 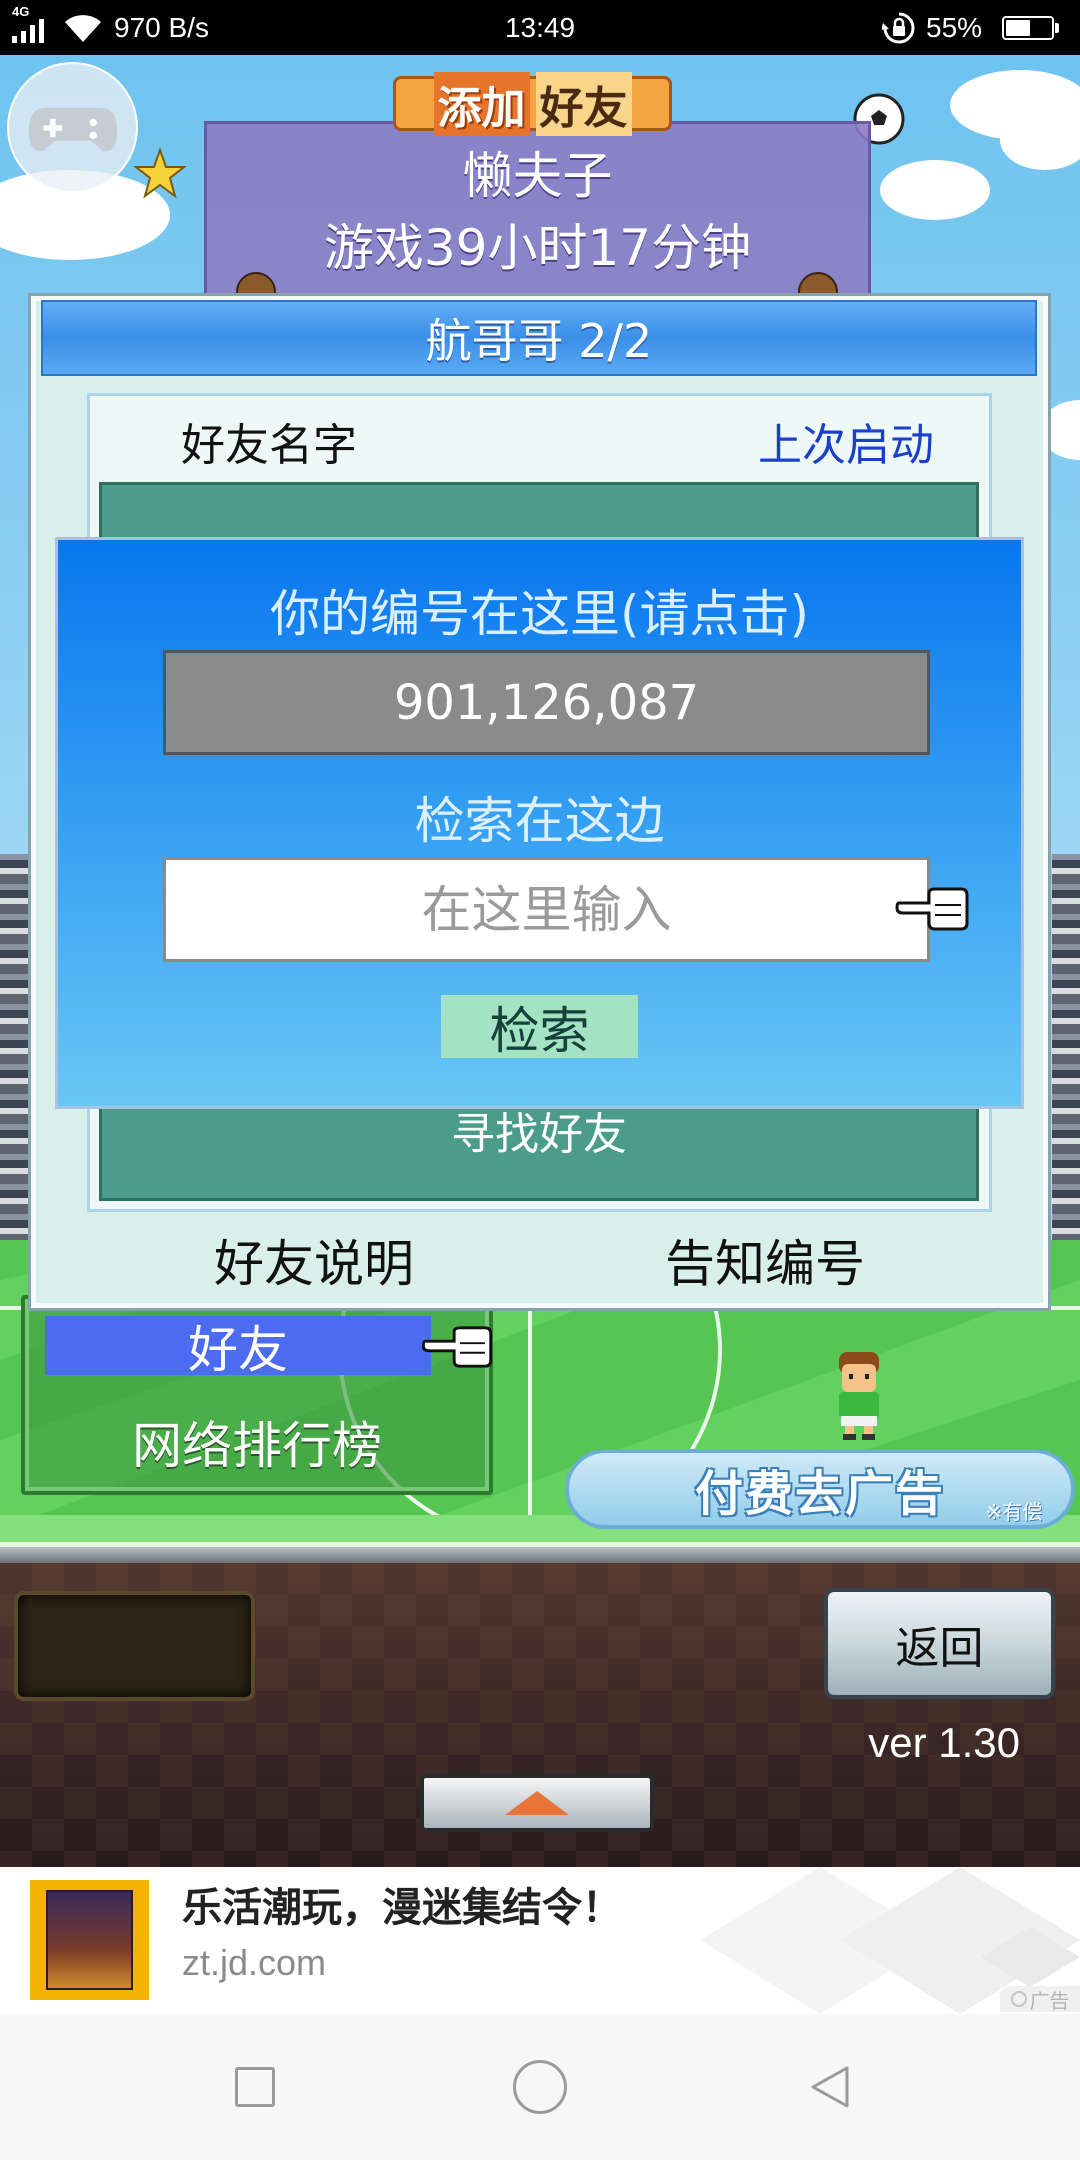 What do you see at coordinates (161, 27) in the screenshot?
I see `network-speed: 970 B/s` at bounding box center [161, 27].